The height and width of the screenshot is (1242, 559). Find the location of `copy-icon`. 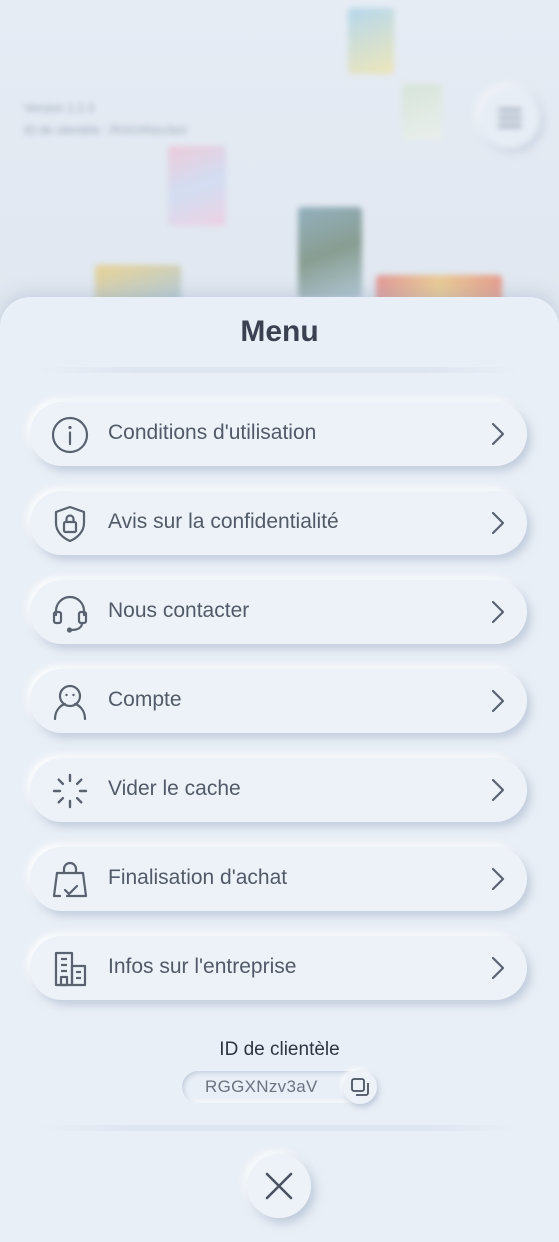

copy-icon is located at coordinates (360, 1087).